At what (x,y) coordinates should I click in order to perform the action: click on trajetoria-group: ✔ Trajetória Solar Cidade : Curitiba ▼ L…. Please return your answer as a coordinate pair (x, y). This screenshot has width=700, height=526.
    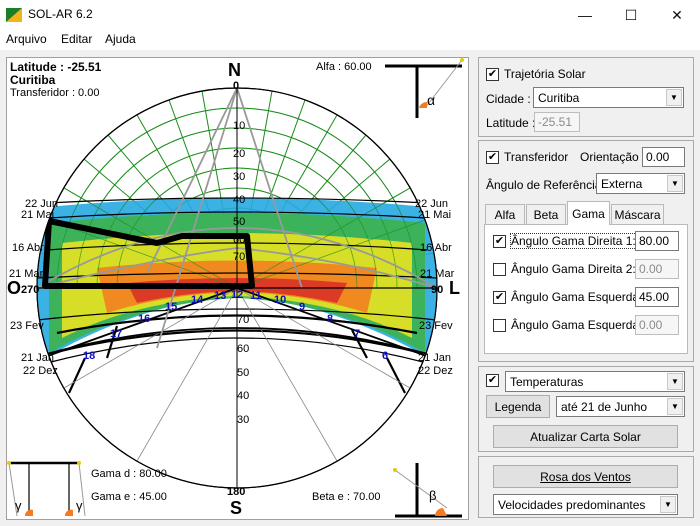
    Looking at the image, I should click on (586, 97).